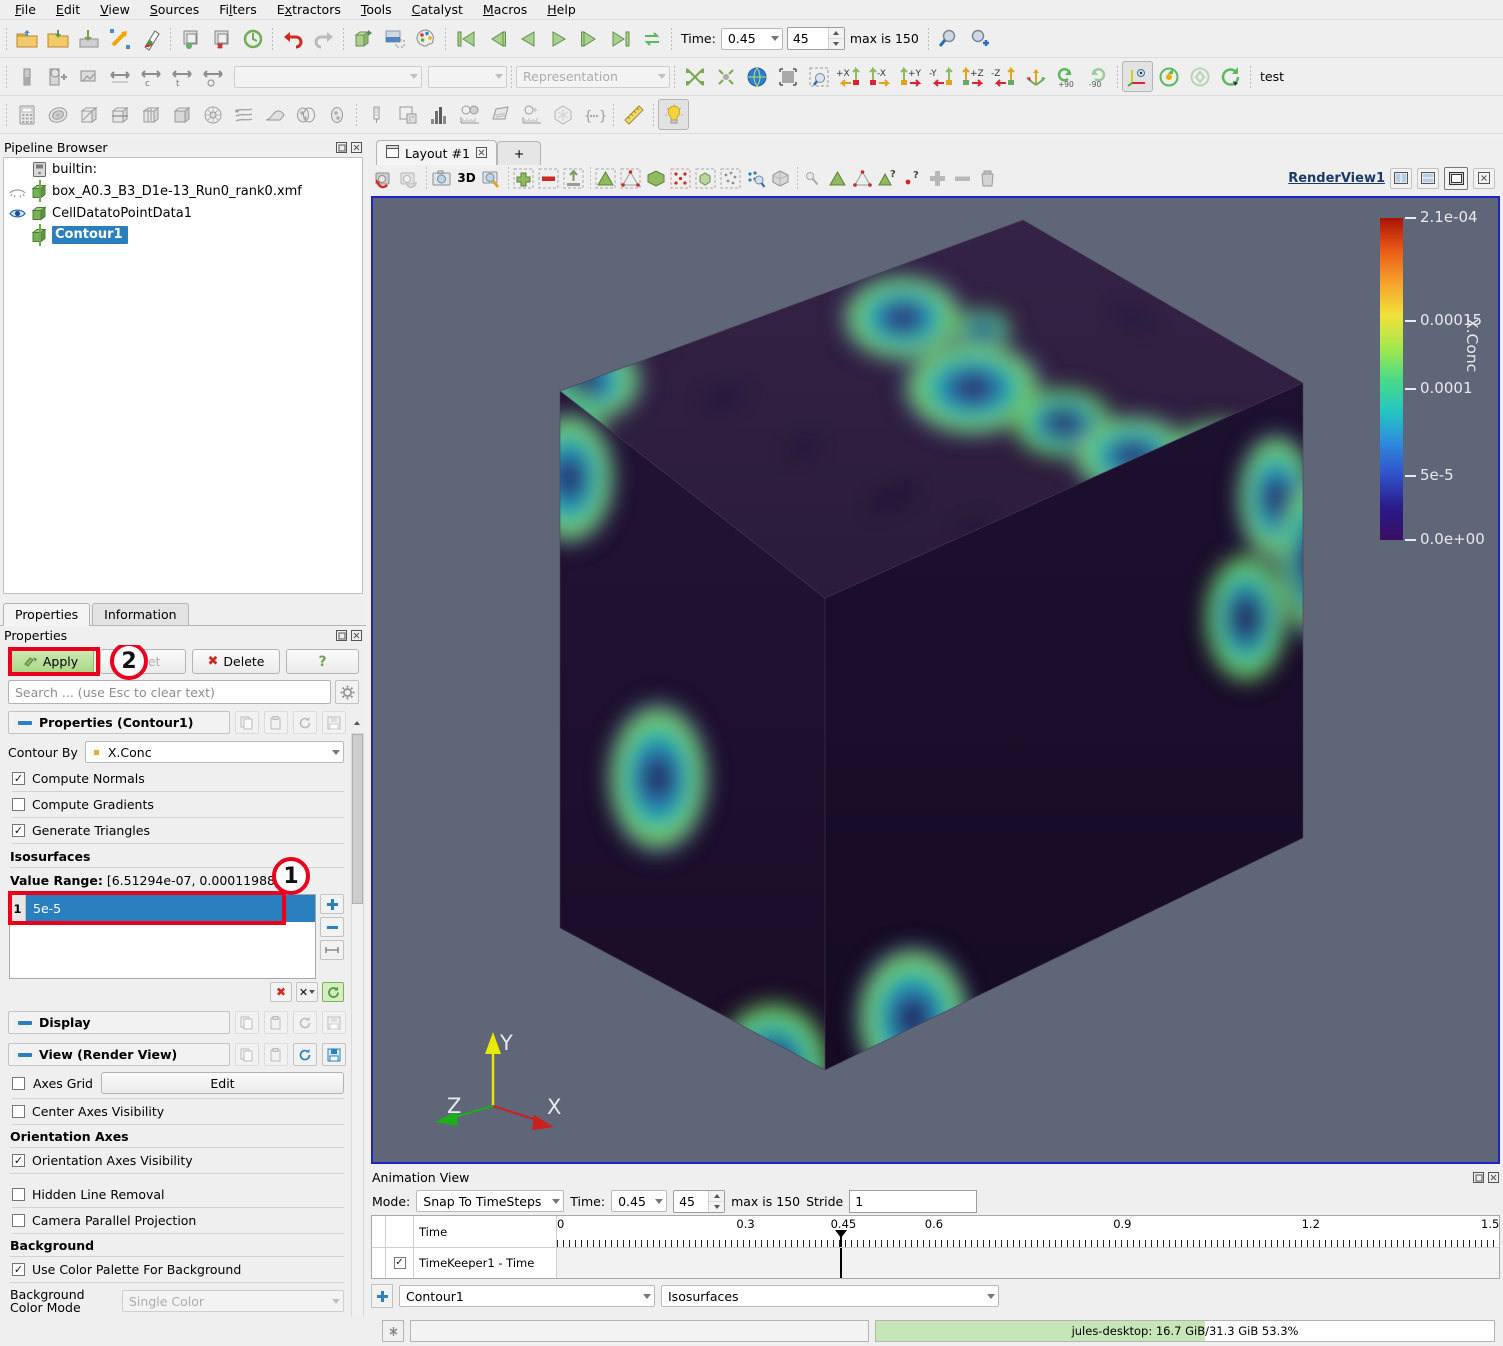 The image size is (1503, 1346). Describe the element at coordinates (912, 178) in the screenshot. I see `point-info-icon: ?` at that location.